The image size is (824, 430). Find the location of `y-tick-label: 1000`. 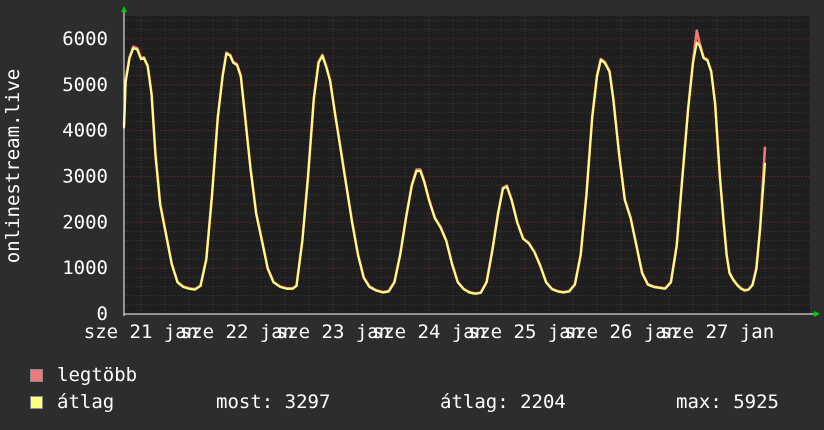

y-tick-label: 1000 is located at coordinates (85, 268).